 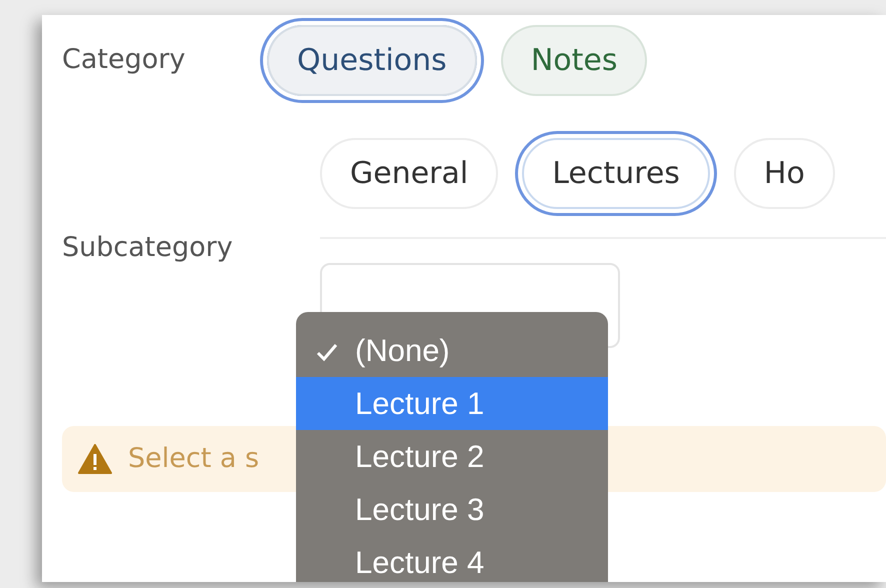 I want to click on subcategory-label: Subcategory, so click(x=148, y=248).